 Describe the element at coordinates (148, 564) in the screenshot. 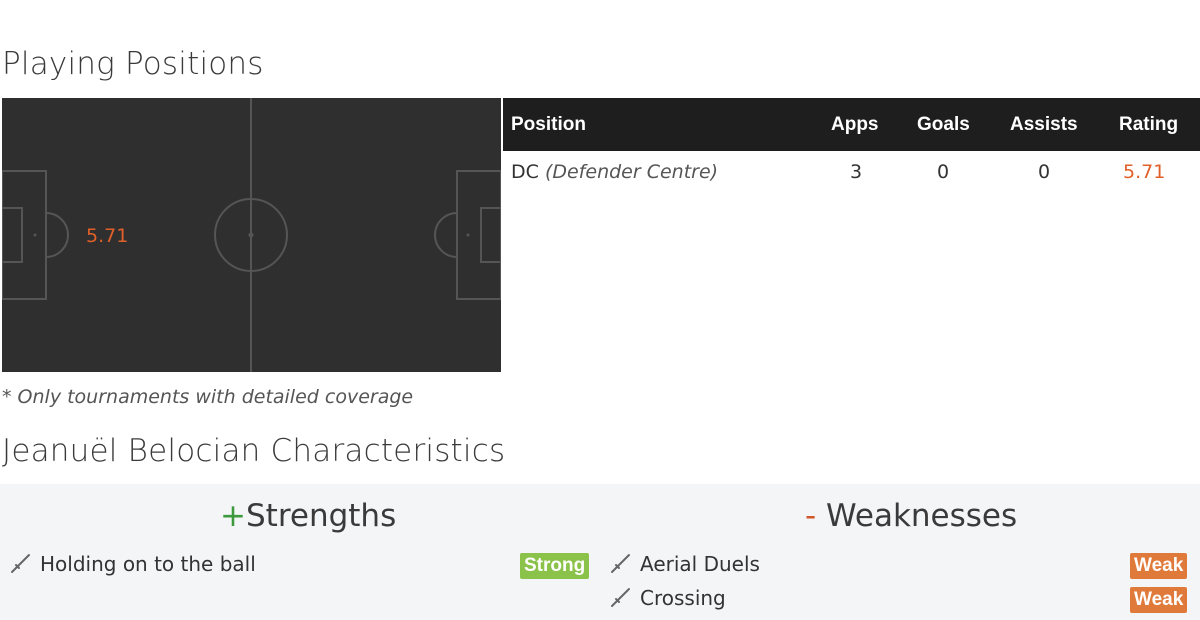

I see `strength-label: Holding on to the ball` at that location.